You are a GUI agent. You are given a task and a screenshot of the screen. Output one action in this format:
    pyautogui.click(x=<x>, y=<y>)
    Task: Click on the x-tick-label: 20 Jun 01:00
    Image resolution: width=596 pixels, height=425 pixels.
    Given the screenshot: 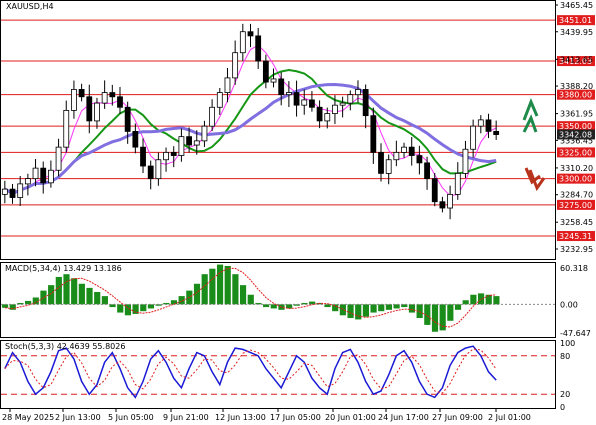 What is the action you would take?
    pyautogui.click(x=350, y=417)
    